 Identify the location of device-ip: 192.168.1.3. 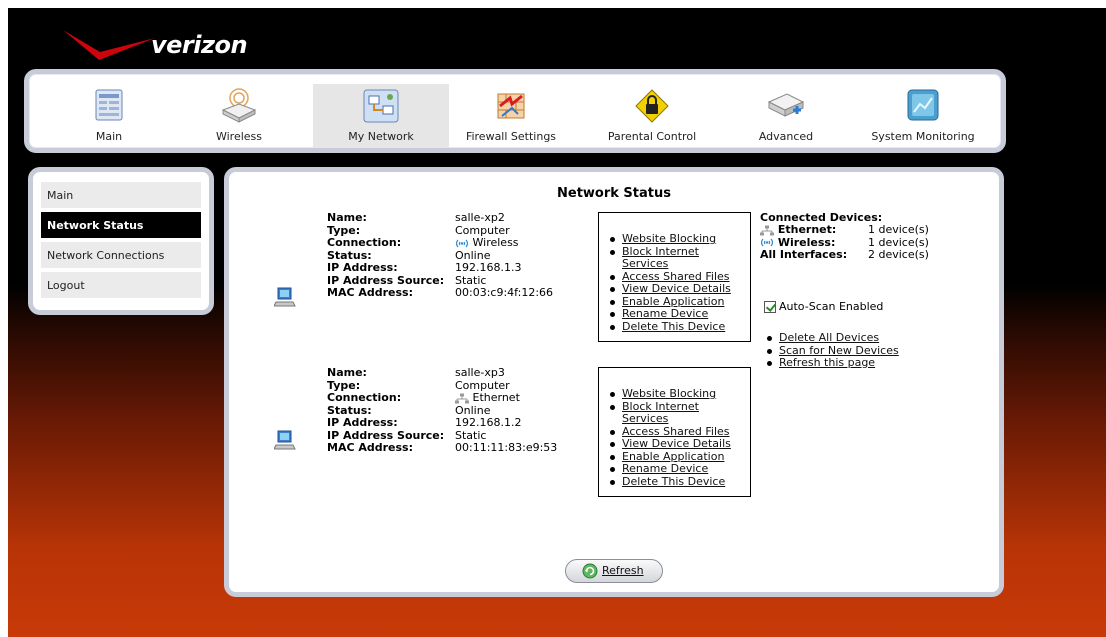
(488, 267).